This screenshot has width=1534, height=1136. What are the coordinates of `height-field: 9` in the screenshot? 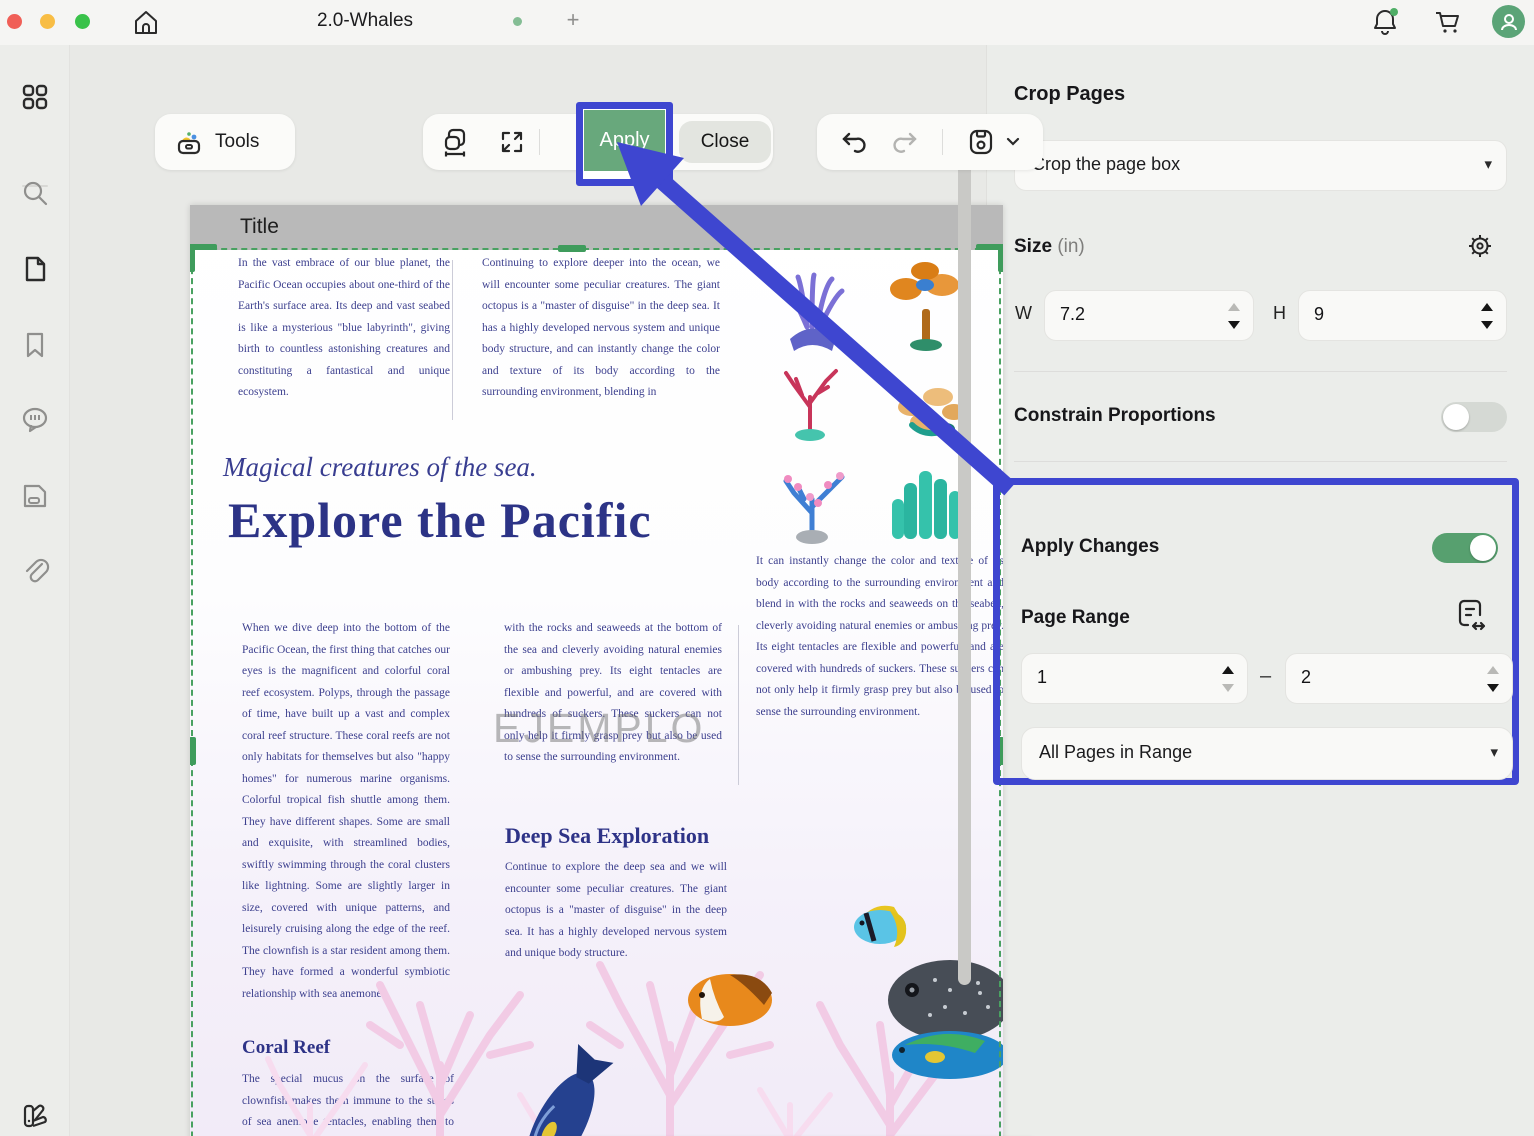 It's located at (1402, 315).